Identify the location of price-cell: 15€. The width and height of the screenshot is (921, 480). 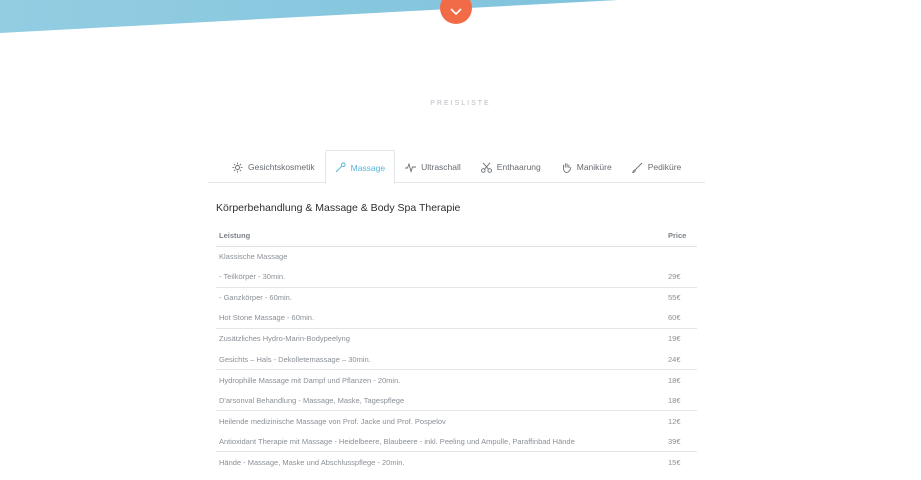
(681, 462).